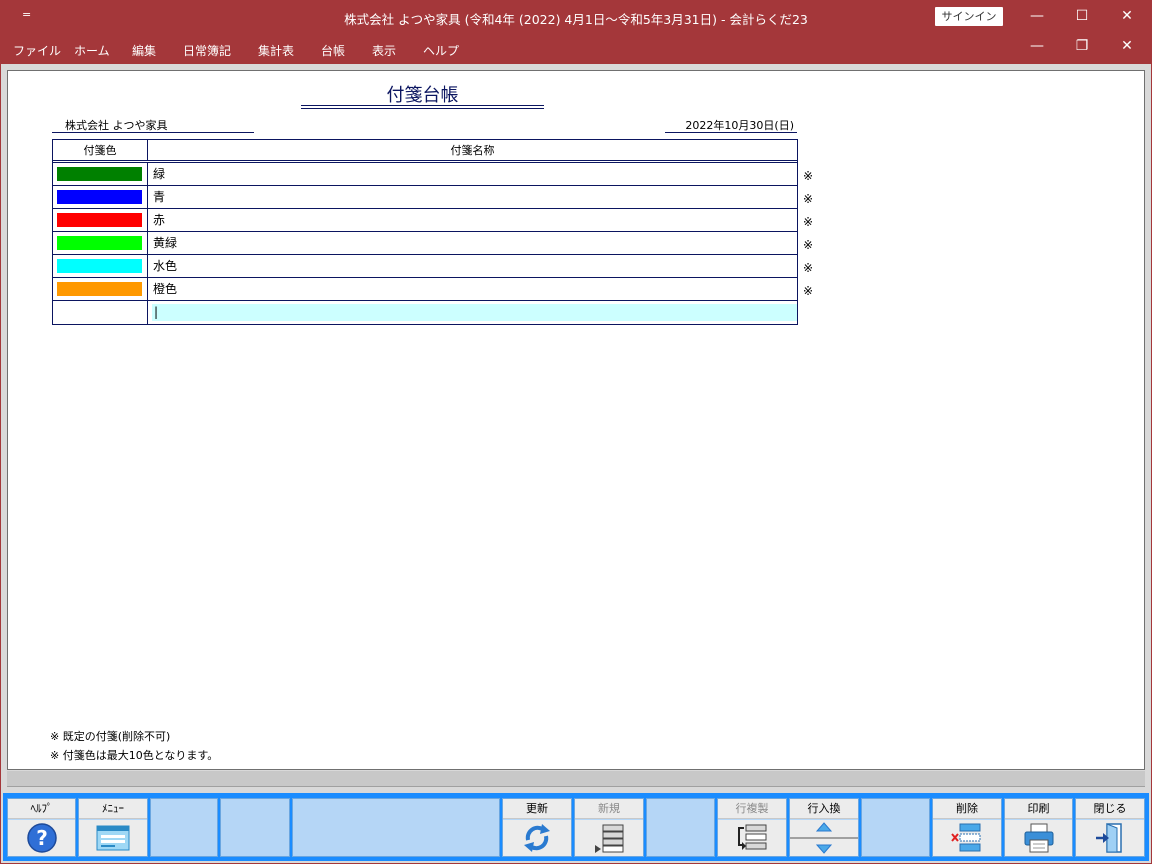  Describe the element at coordinates (384, 50) in the screenshot. I see `menu-view: 表示` at that location.